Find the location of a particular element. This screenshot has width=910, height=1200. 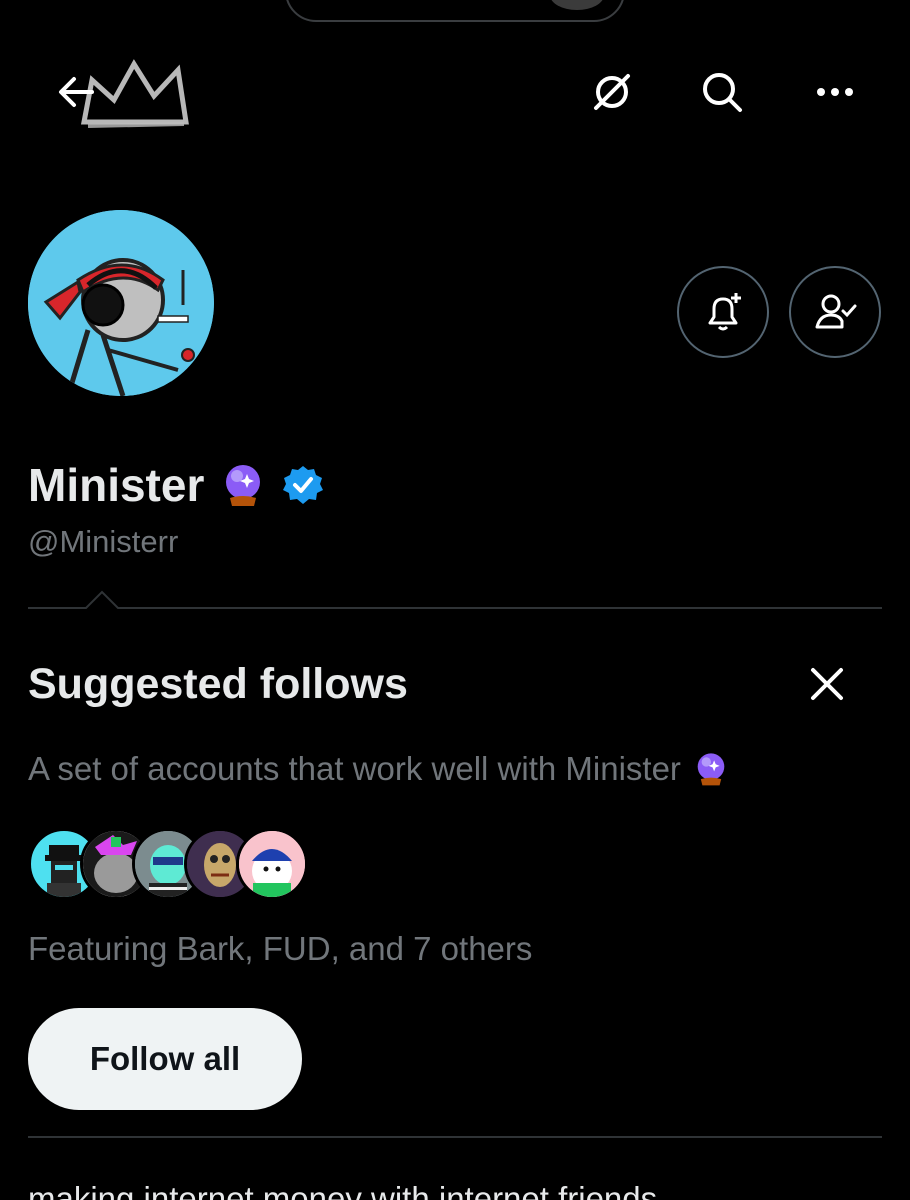

close-icon is located at coordinates (827, 684).